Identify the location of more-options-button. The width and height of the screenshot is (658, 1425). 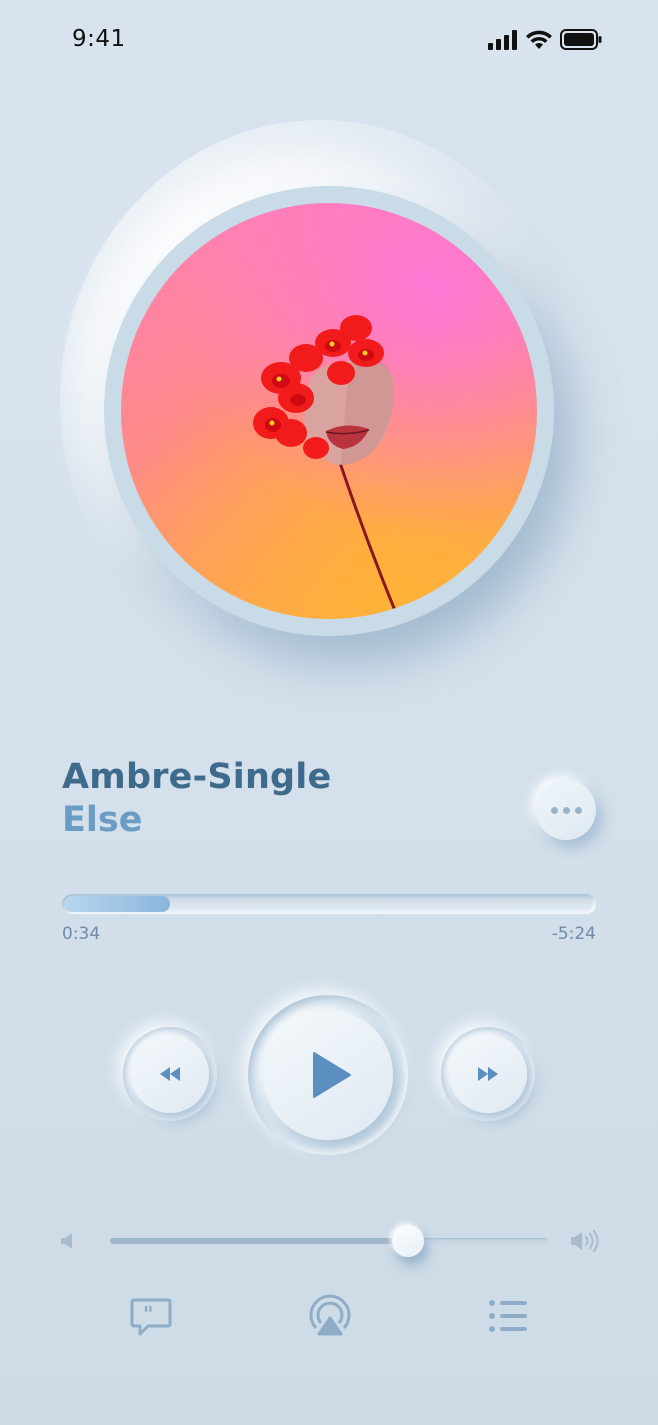
(566, 810).